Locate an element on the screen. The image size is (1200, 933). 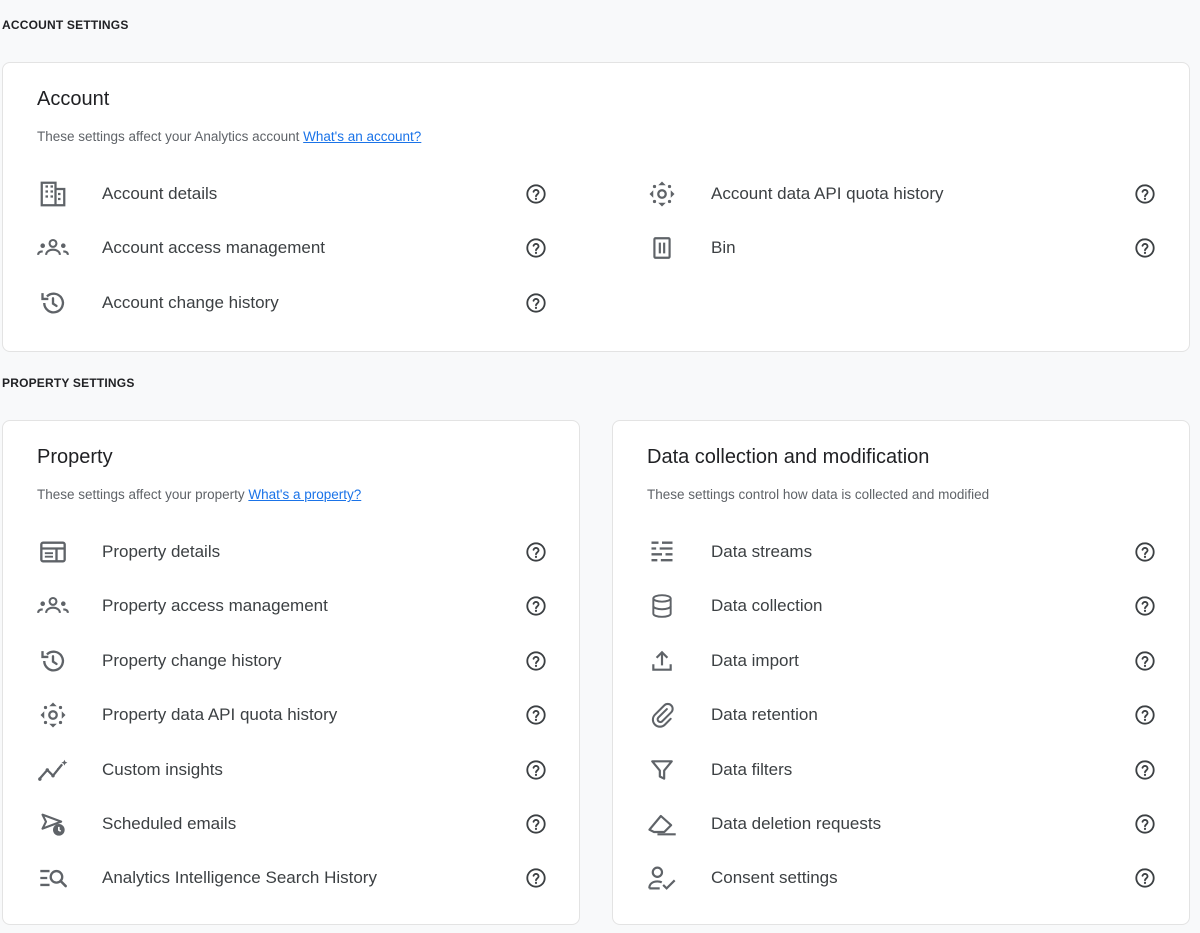
scheduled-emails-item: Scheduled emails is located at coordinates (297, 824).